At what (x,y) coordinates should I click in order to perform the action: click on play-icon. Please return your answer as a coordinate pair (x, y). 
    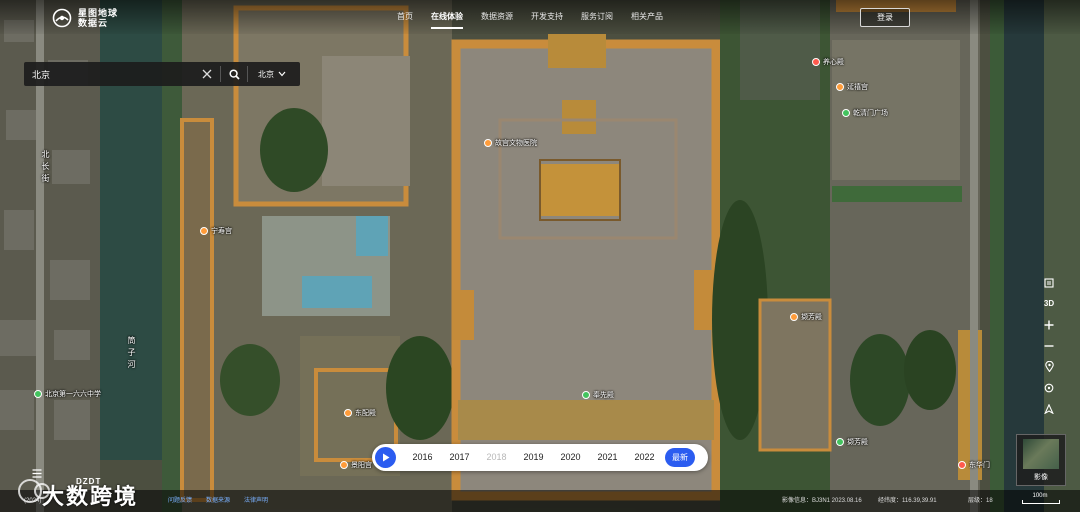
    Looking at the image, I should click on (385, 457).